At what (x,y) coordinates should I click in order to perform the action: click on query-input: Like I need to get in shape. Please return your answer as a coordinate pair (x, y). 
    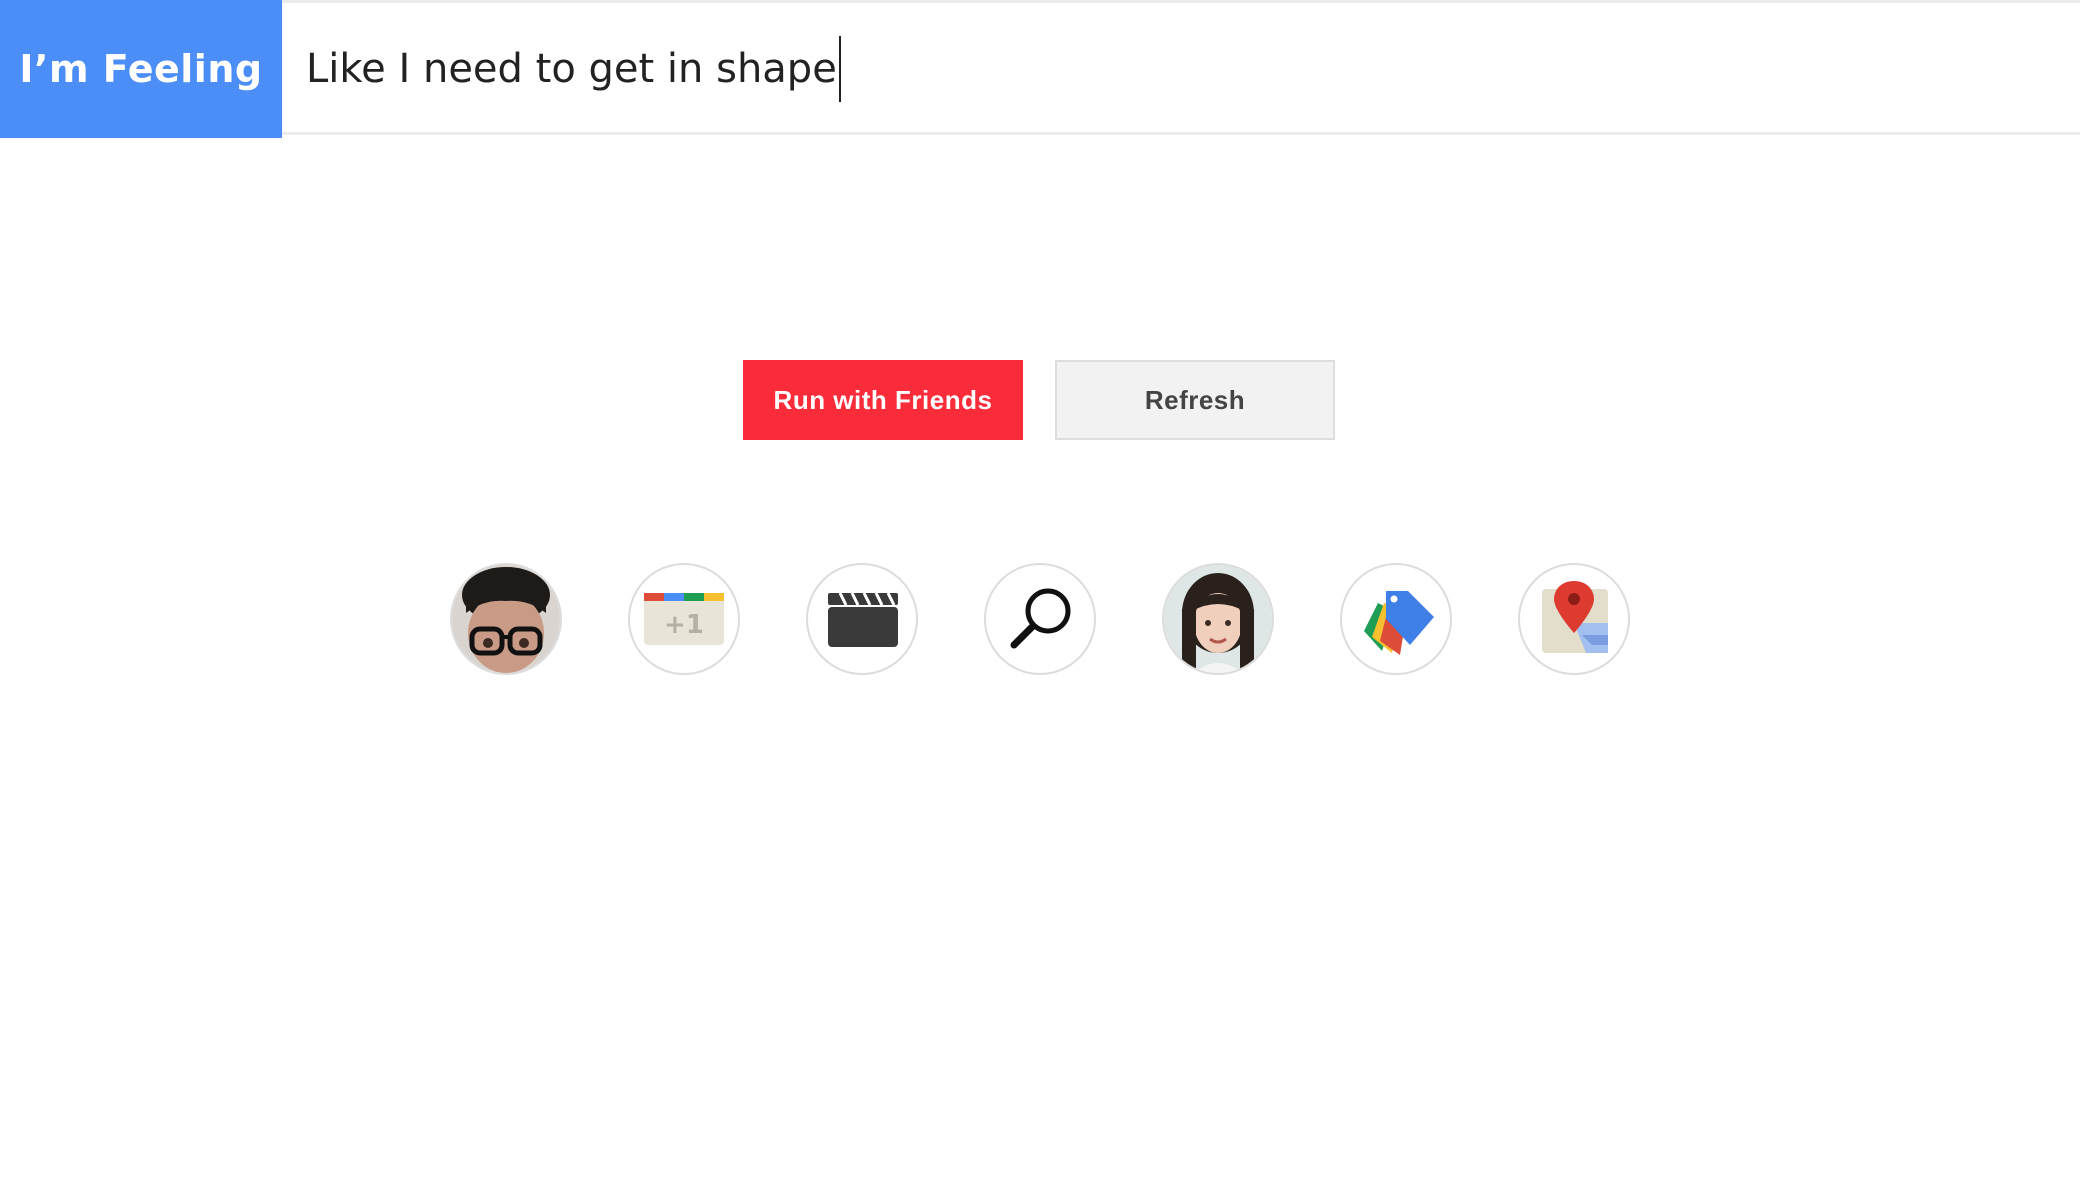
    Looking at the image, I should click on (573, 69).